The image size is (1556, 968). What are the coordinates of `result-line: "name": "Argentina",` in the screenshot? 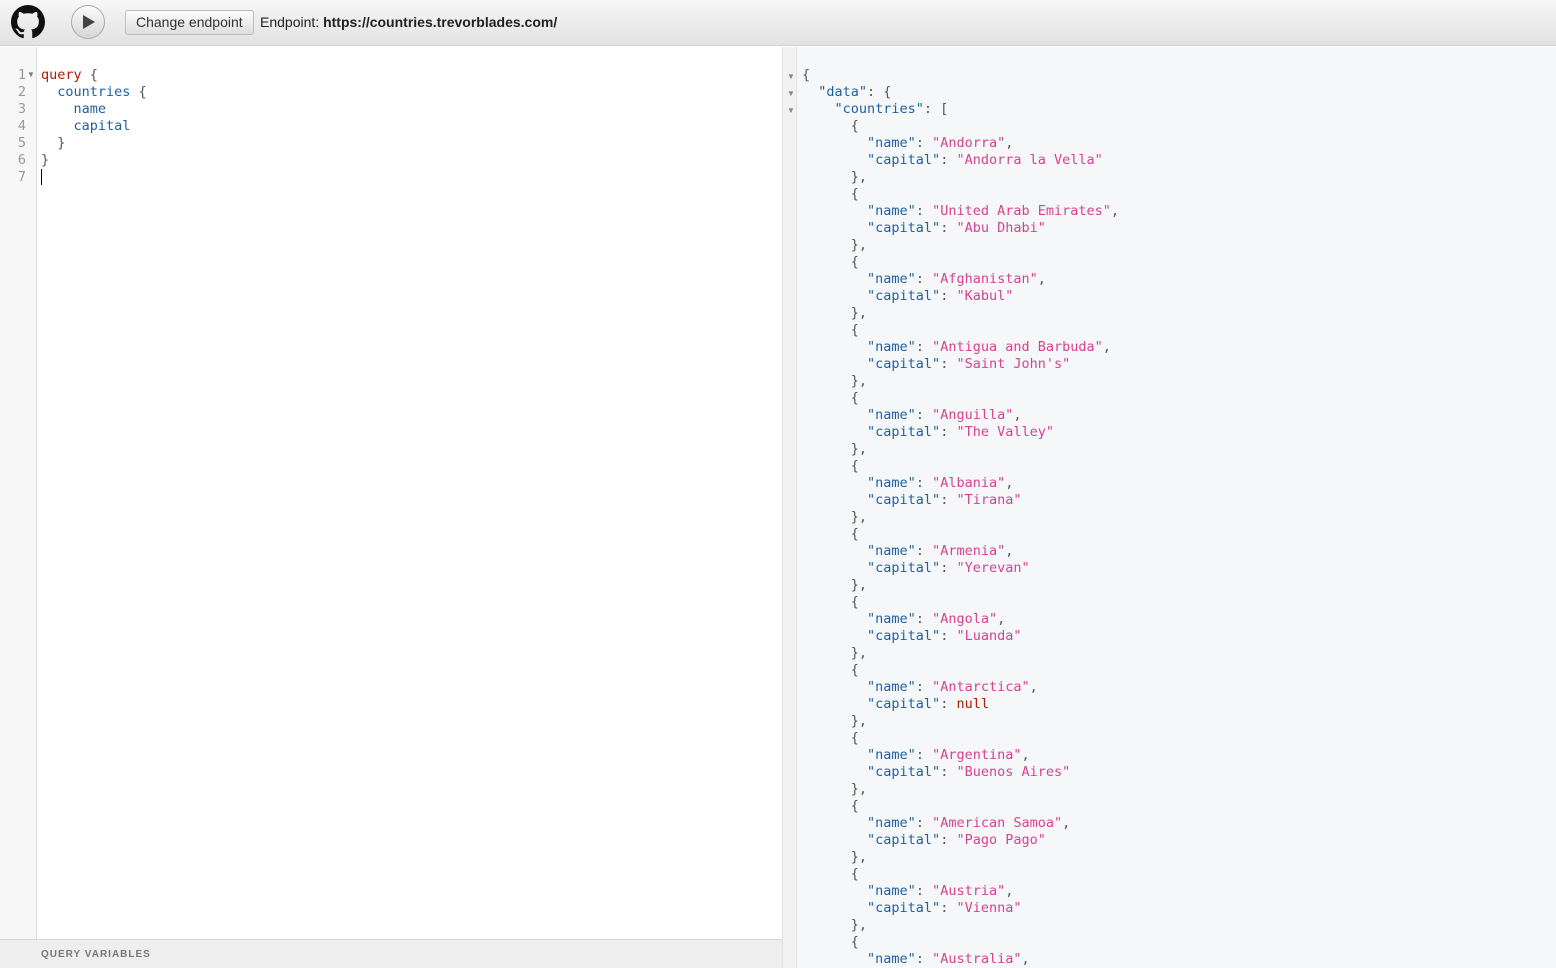 It's located at (960, 755).